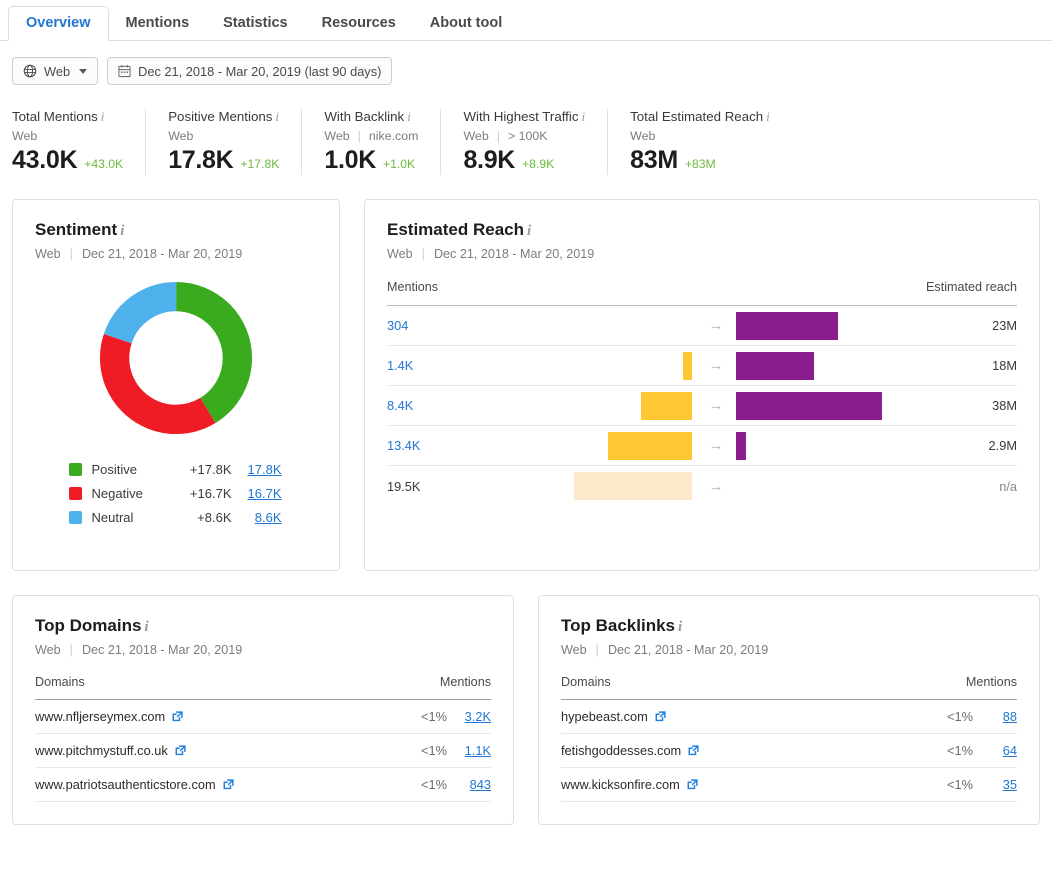 This screenshot has width=1052, height=875. Describe the element at coordinates (702, 446) in the screenshot. I see `table-row: 13.4K → 2.9M` at that location.